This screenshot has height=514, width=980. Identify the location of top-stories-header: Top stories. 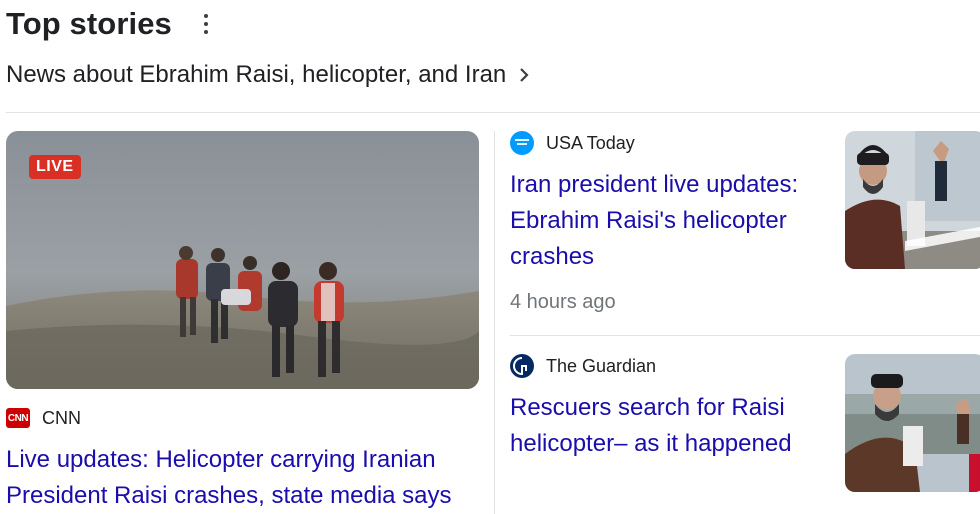
(111, 24).